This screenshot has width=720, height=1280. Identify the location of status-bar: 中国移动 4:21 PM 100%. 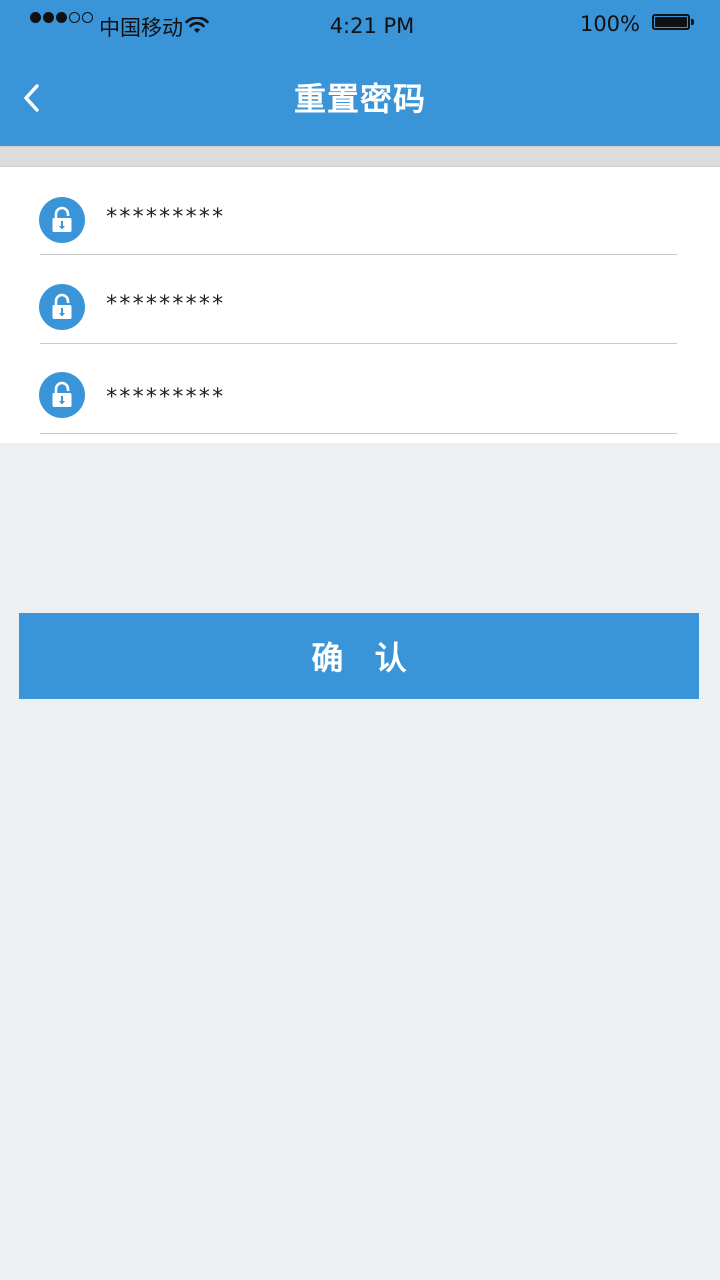
(360, 26).